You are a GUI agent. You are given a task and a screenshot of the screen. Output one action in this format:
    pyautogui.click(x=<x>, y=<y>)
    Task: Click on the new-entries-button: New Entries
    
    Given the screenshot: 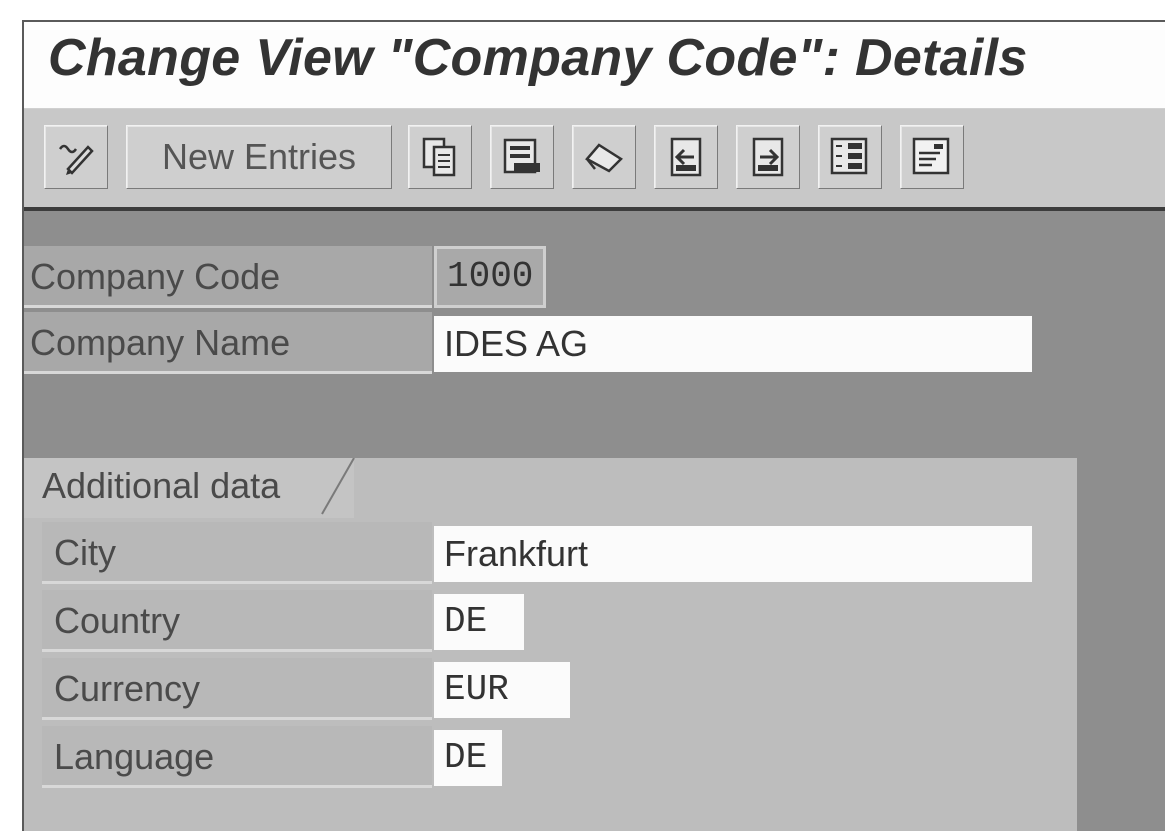 What is the action you would take?
    pyautogui.click(x=259, y=157)
    